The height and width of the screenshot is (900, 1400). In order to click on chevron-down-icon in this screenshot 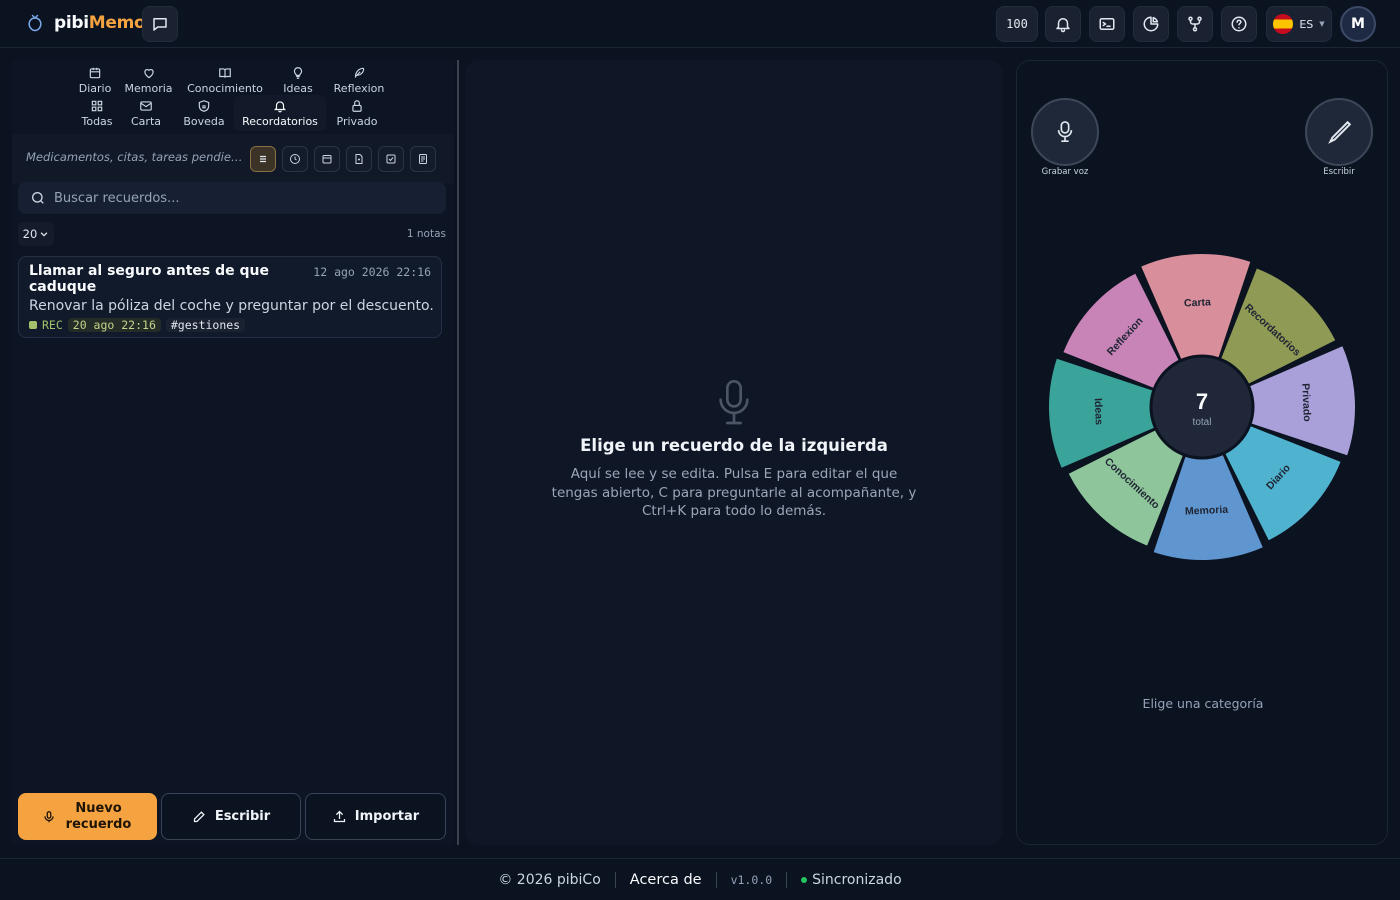, I will do `click(44, 234)`.